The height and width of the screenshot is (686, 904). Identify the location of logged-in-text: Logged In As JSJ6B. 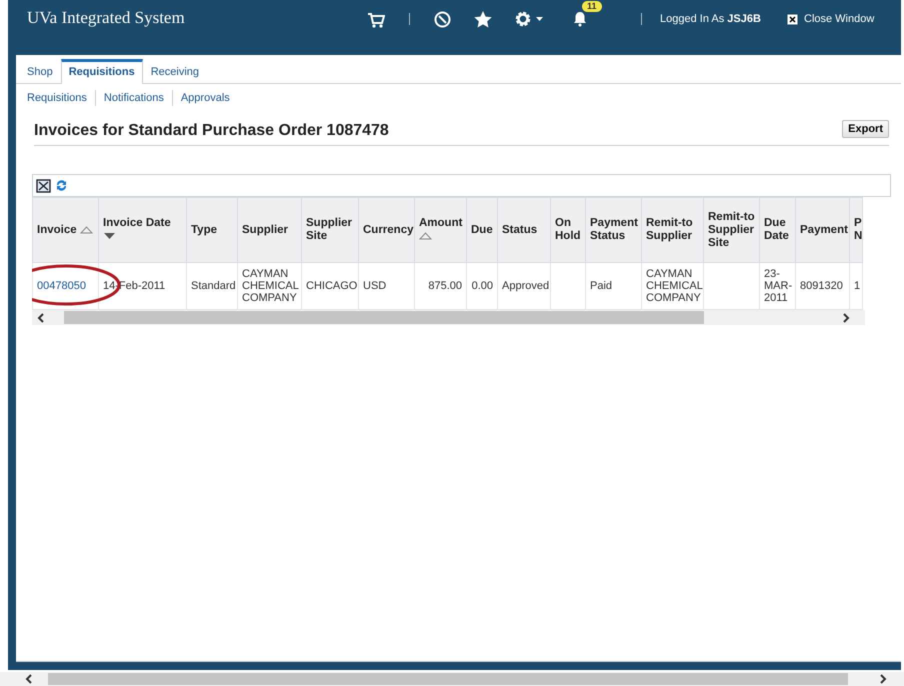
(711, 19).